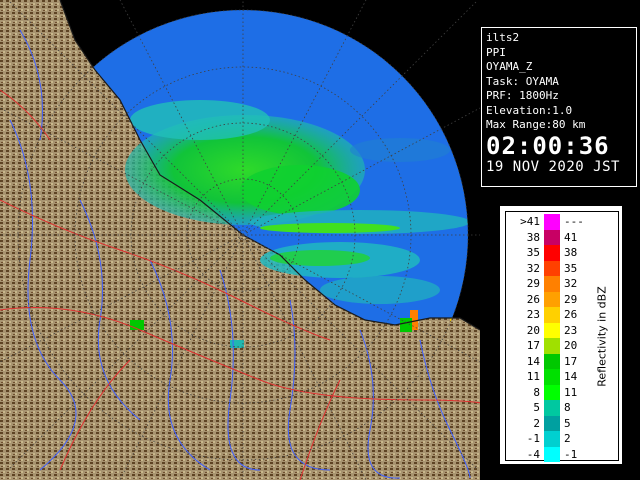  I want to click on max-range-value: Max Range:80 km, so click(536, 124).